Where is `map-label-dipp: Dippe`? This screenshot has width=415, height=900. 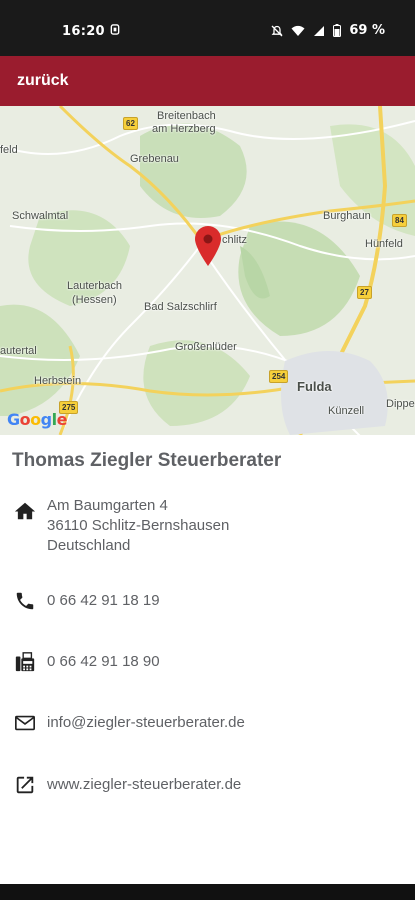 map-label-dipp: Dippe is located at coordinates (400, 404).